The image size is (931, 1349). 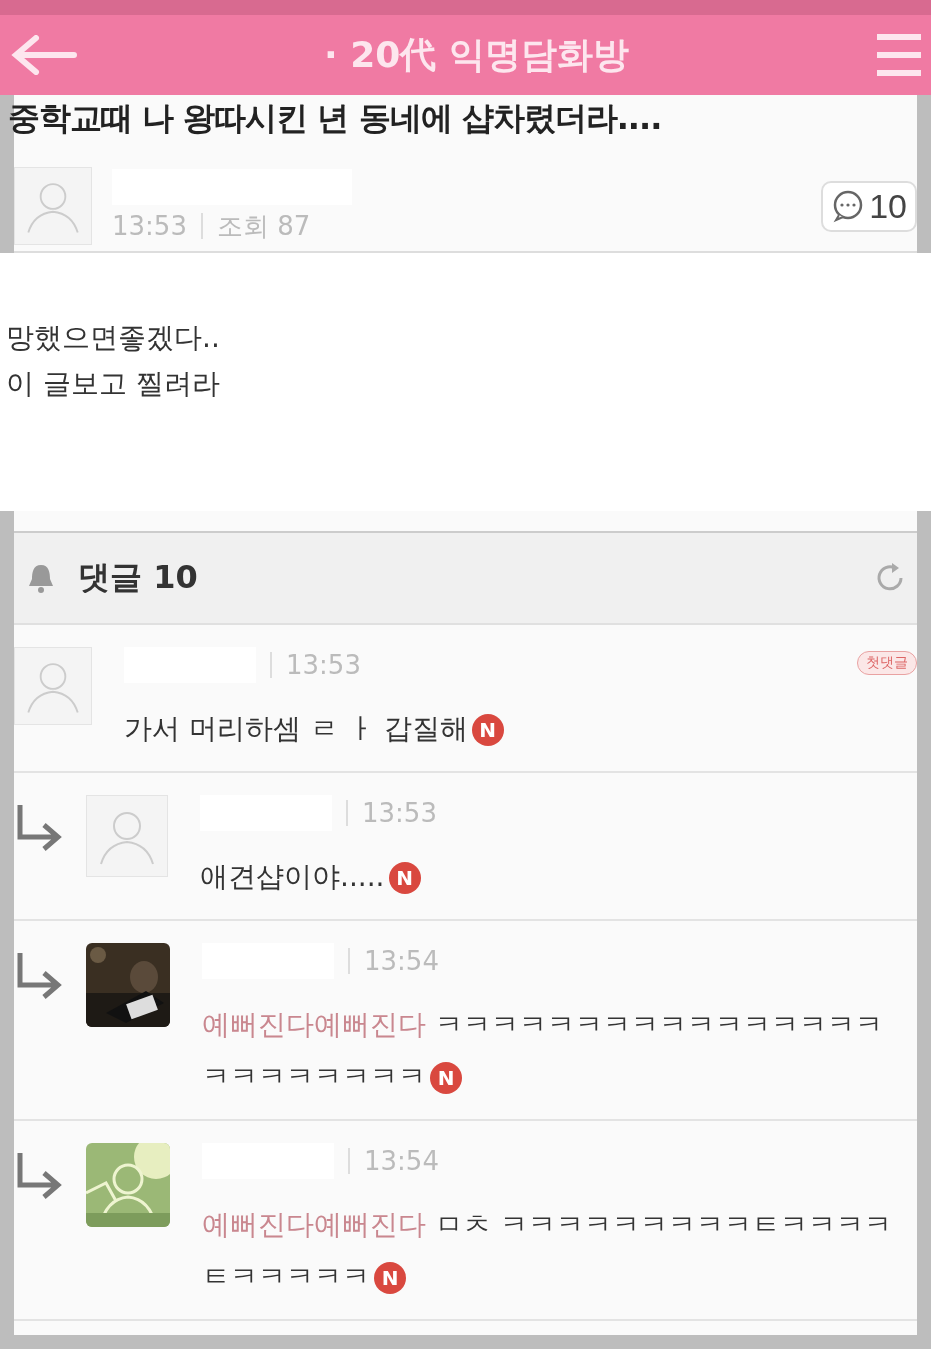 I want to click on comment-text: 애견샵이야..... N, so click(x=558, y=877).